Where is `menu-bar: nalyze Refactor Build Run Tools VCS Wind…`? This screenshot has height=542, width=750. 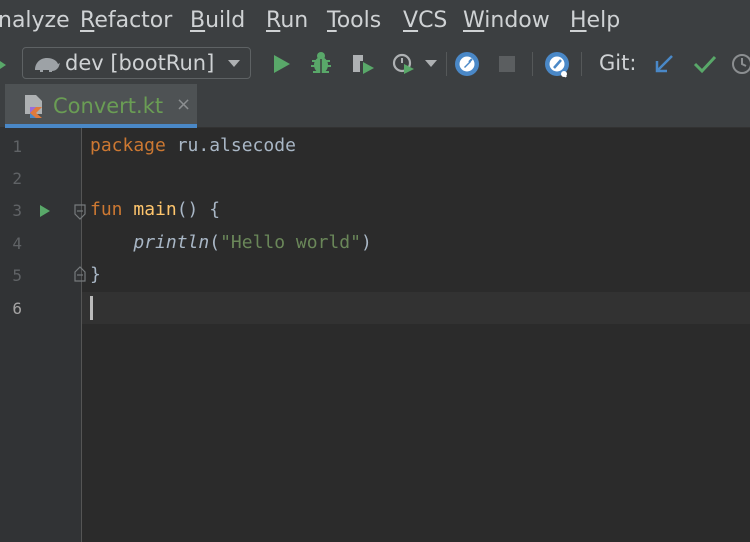 menu-bar: nalyze Refactor Build Run Tools VCS Wind… is located at coordinates (375, 22).